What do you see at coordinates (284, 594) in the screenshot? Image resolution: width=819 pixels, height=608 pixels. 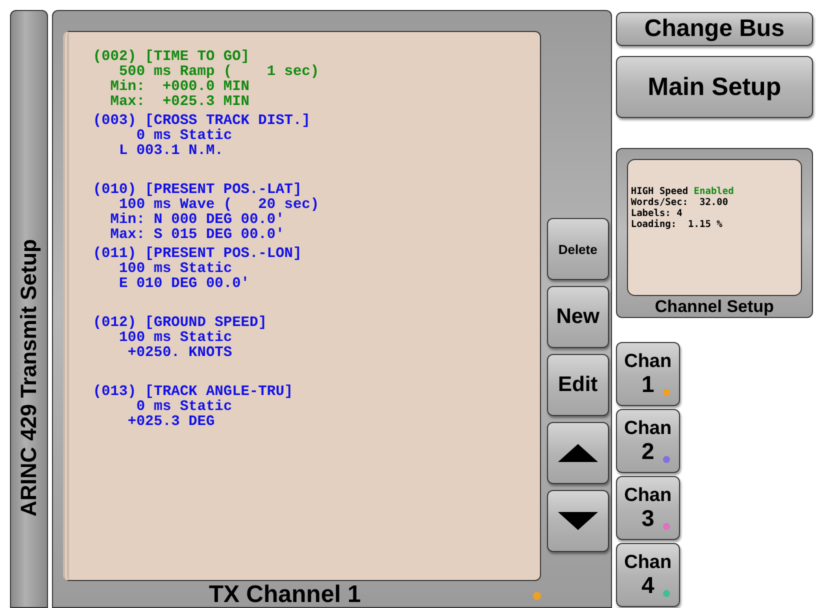 I see `channel-title: TX Channel 1` at bounding box center [284, 594].